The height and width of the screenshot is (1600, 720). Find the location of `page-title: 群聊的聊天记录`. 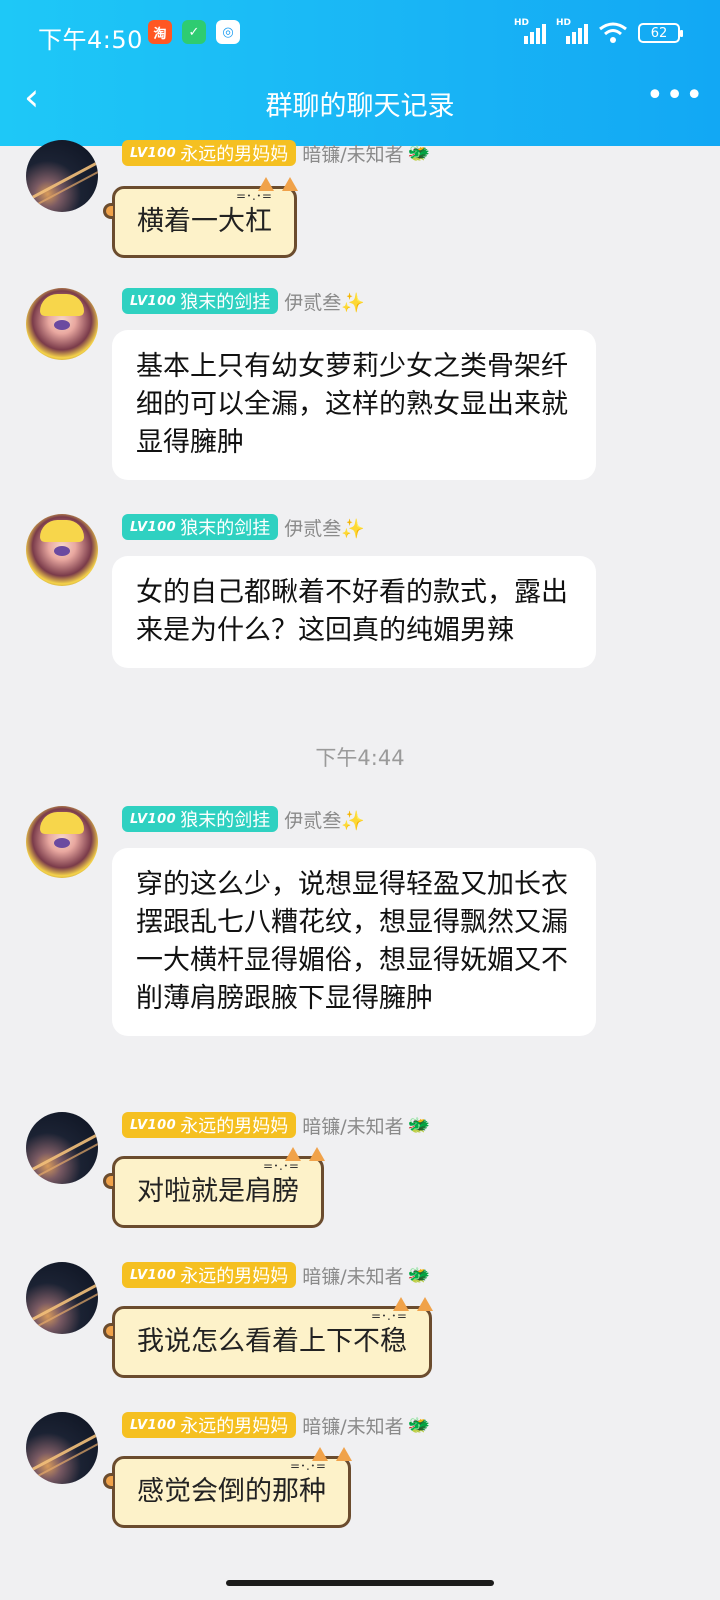

page-title: 群聊的聊天记录 is located at coordinates (360, 106).